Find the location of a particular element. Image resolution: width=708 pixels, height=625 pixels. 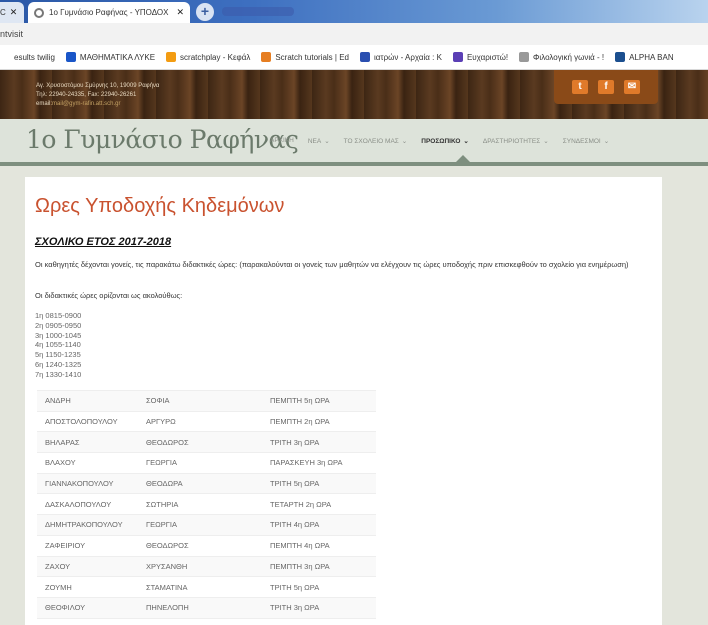

bookmark-item: Scratch tutorials | Ed is located at coordinates (305, 57).